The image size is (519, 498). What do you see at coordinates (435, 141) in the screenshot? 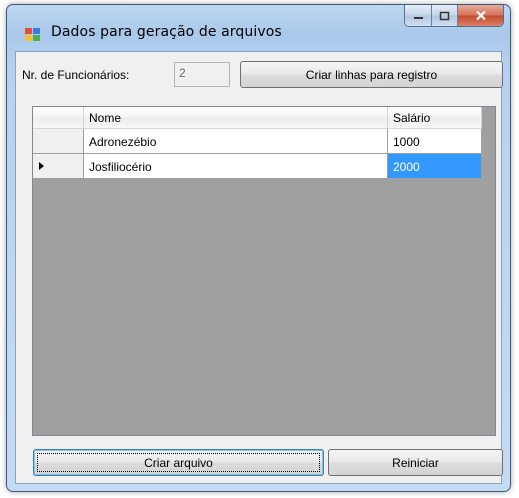
I see `cell-salario: 1000` at bounding box center [435, 141].